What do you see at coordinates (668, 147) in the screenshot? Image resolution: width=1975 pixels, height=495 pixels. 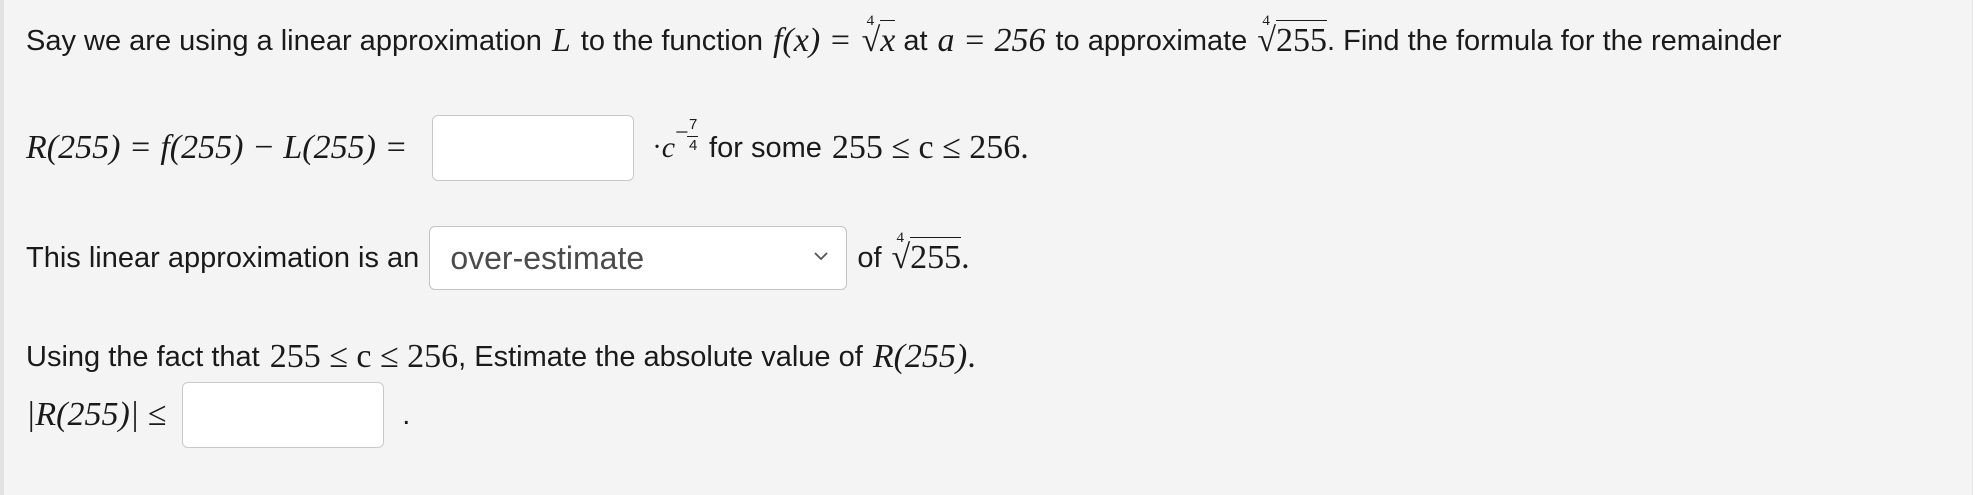 I see `math-c: c` at bounding box center [668, 147].